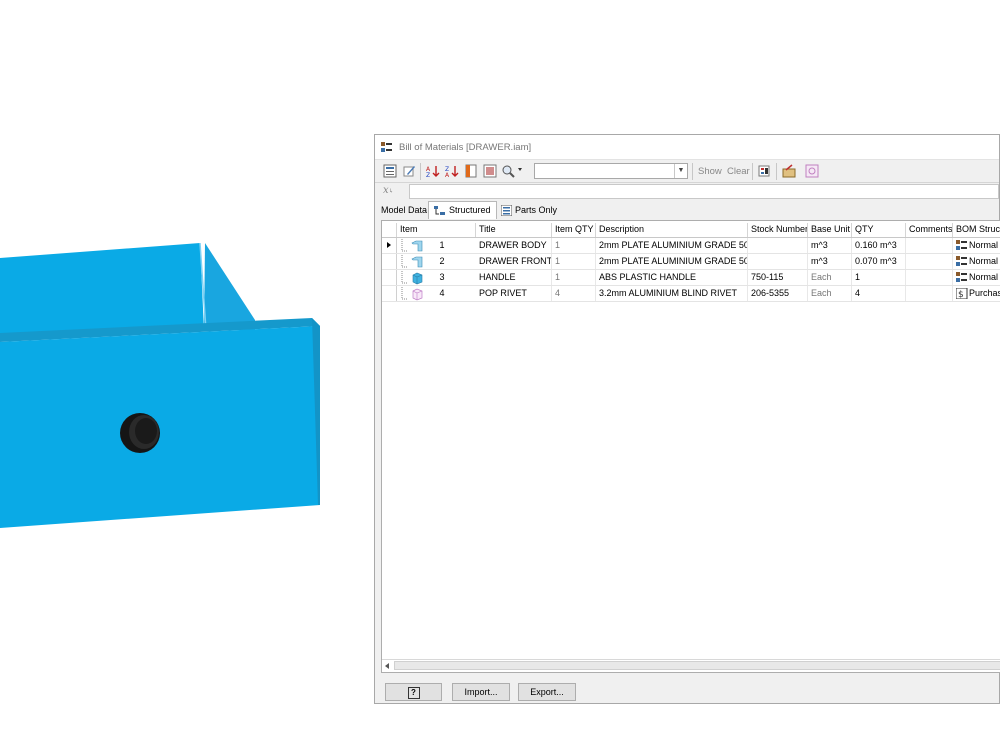 The height and width of the screenshot is (750, 1000). I want to click on export-bom-icon, so click(765, 171).